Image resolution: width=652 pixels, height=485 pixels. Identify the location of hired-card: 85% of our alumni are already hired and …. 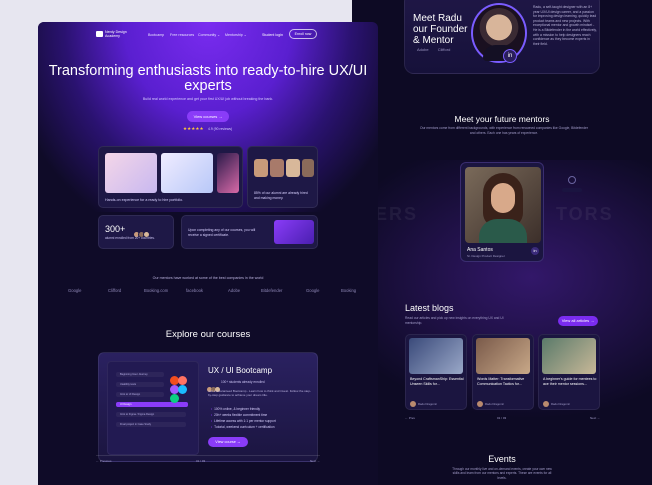
(282, 177).